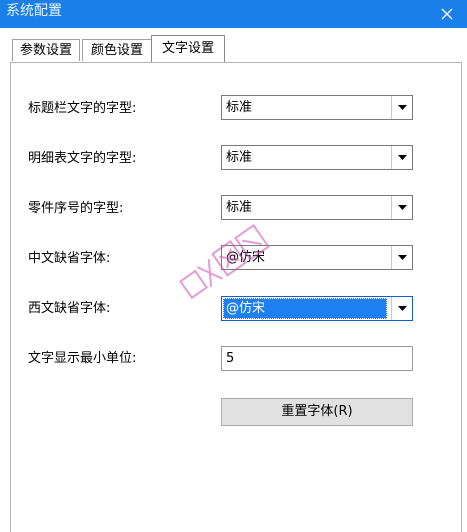  Describe the element at coordinates (305, 308) in the screenshot. I see `western-font-value: @仿宋` at that location.